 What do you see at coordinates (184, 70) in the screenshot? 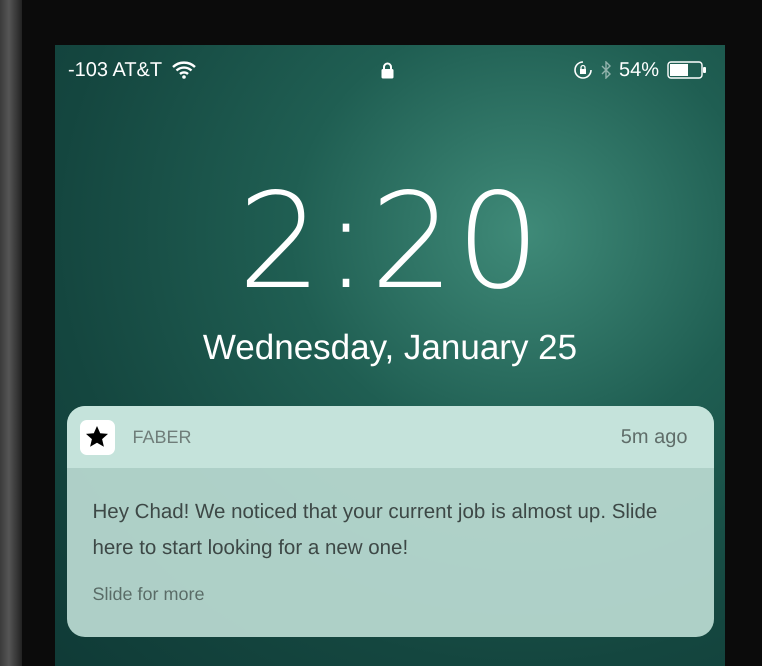
I see `wifi-icon` at bounding box center [184, 70].